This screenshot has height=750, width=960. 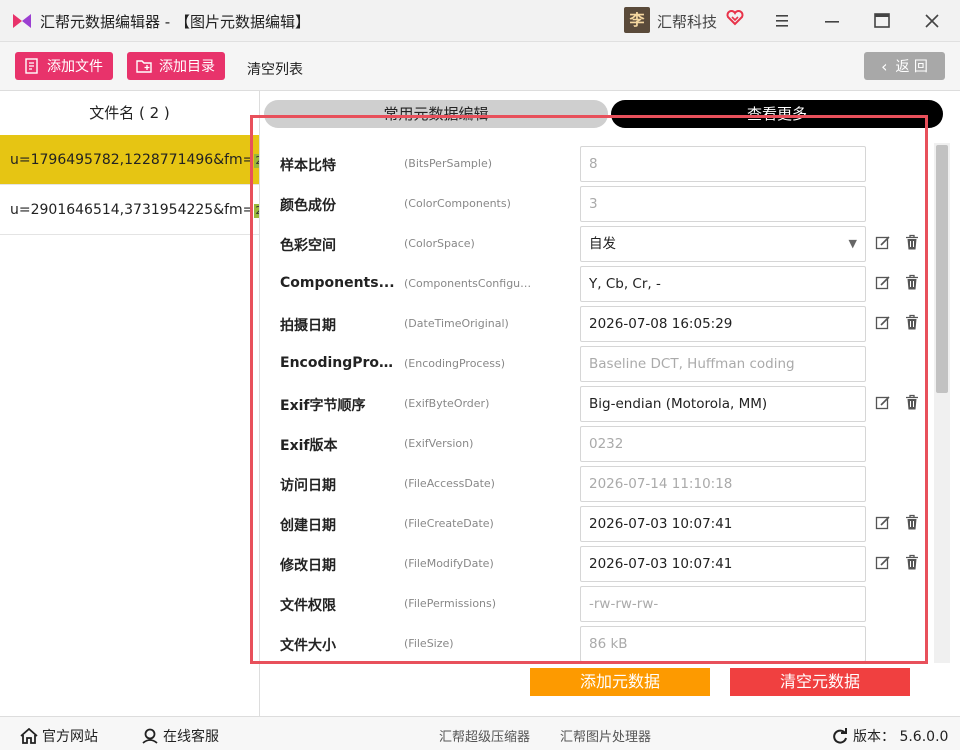 I want to click on file-name: u=1796495782,1228771496&fm=, so click(x=132, y=160).